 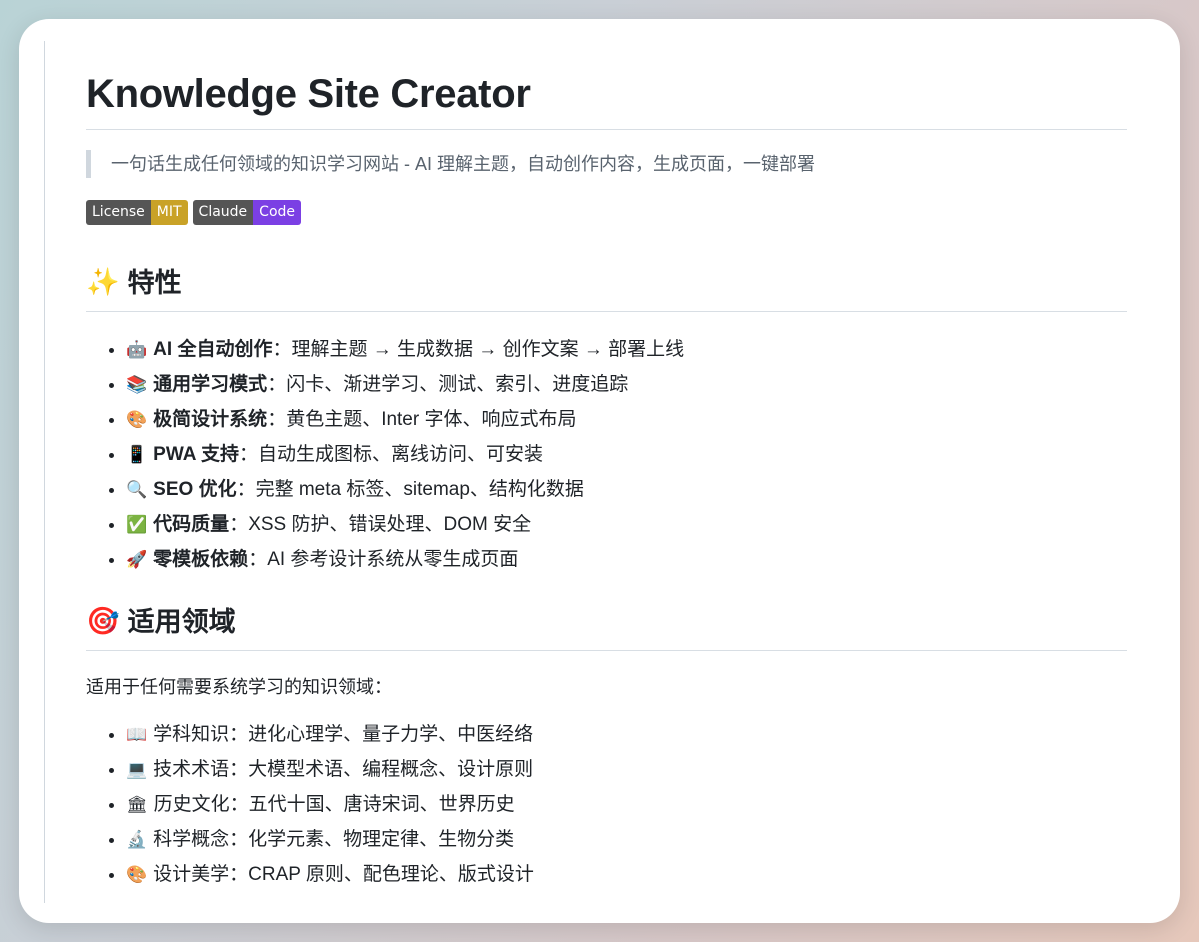 I want to click on list-item: 🔍SEO 优化：完整 meta 标签、sitemap、结构化数据, so click(x=626, y=489).